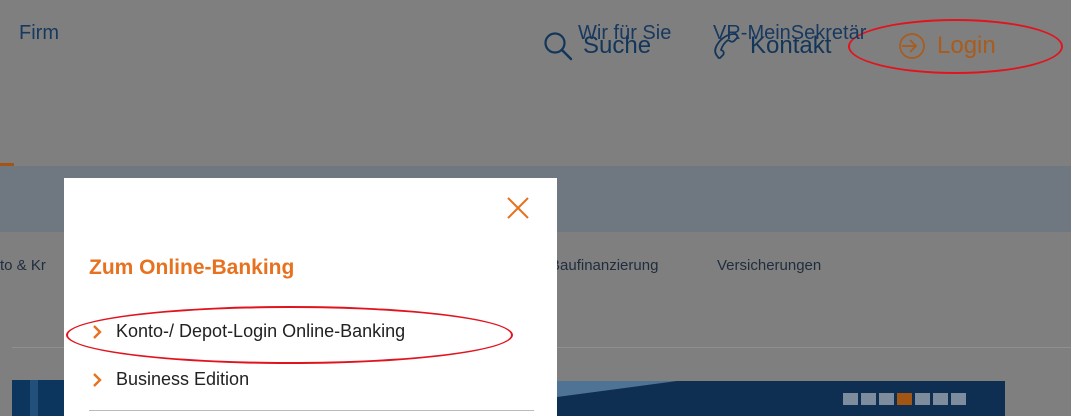  I want to click on search-icon, so click(558, 46).